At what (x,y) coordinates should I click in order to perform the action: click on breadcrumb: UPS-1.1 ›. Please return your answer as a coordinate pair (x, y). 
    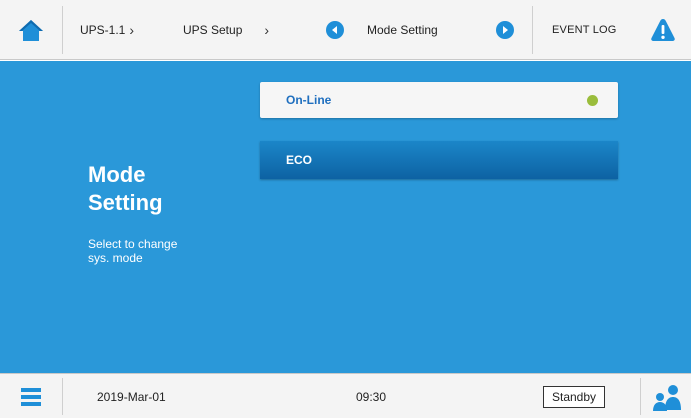
    Looking at the image, I should click on (107, 30).